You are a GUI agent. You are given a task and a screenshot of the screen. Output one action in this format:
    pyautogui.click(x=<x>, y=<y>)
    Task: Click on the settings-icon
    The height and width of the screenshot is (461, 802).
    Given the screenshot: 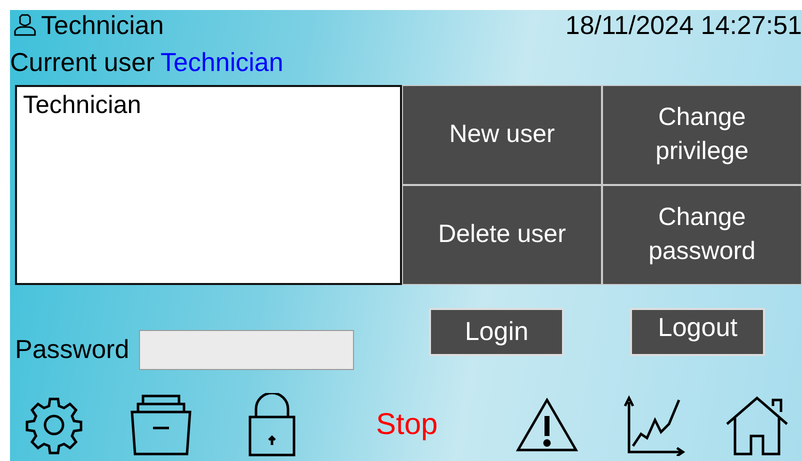 What is the action you would take?
    pyautogui.click(x=54, y=425)
    